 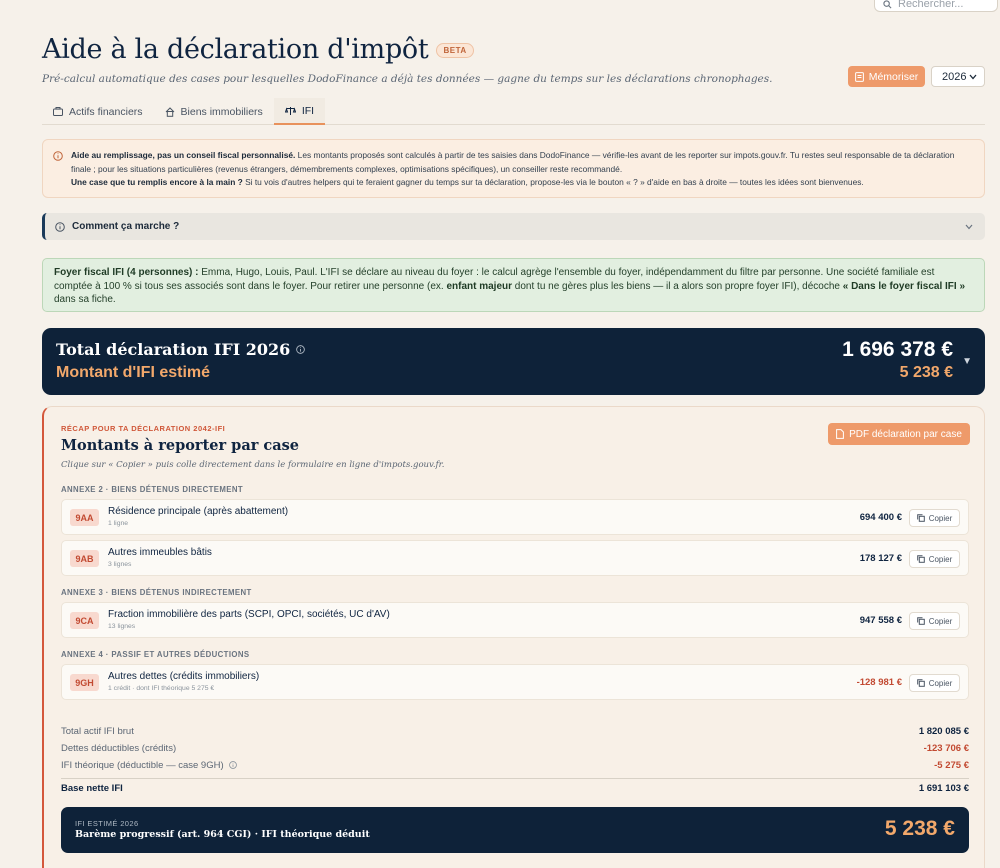 I want to click on summary-label: Total actif IFI brut, so click(x=97, y=731).